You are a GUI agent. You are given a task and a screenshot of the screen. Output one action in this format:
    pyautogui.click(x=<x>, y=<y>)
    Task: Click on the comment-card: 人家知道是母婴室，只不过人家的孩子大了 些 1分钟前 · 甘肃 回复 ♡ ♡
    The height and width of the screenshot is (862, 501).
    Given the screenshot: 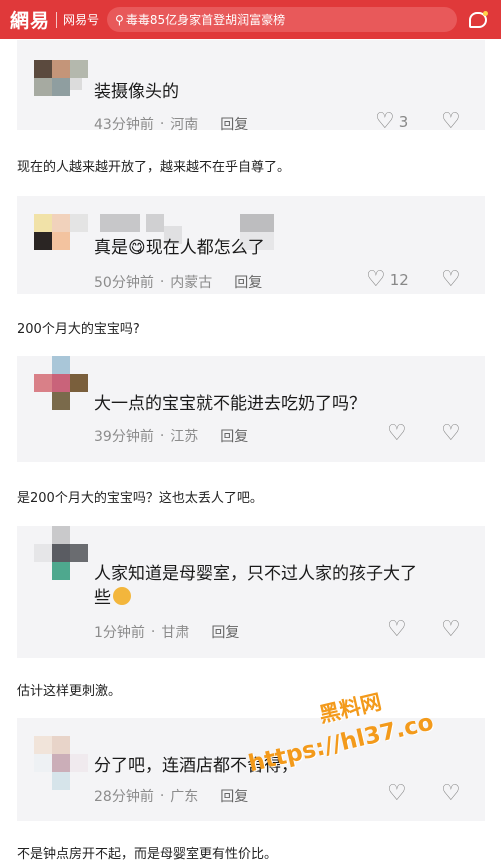 What is the action you would take?
    pyautogui.click(x=251, y=592)
    